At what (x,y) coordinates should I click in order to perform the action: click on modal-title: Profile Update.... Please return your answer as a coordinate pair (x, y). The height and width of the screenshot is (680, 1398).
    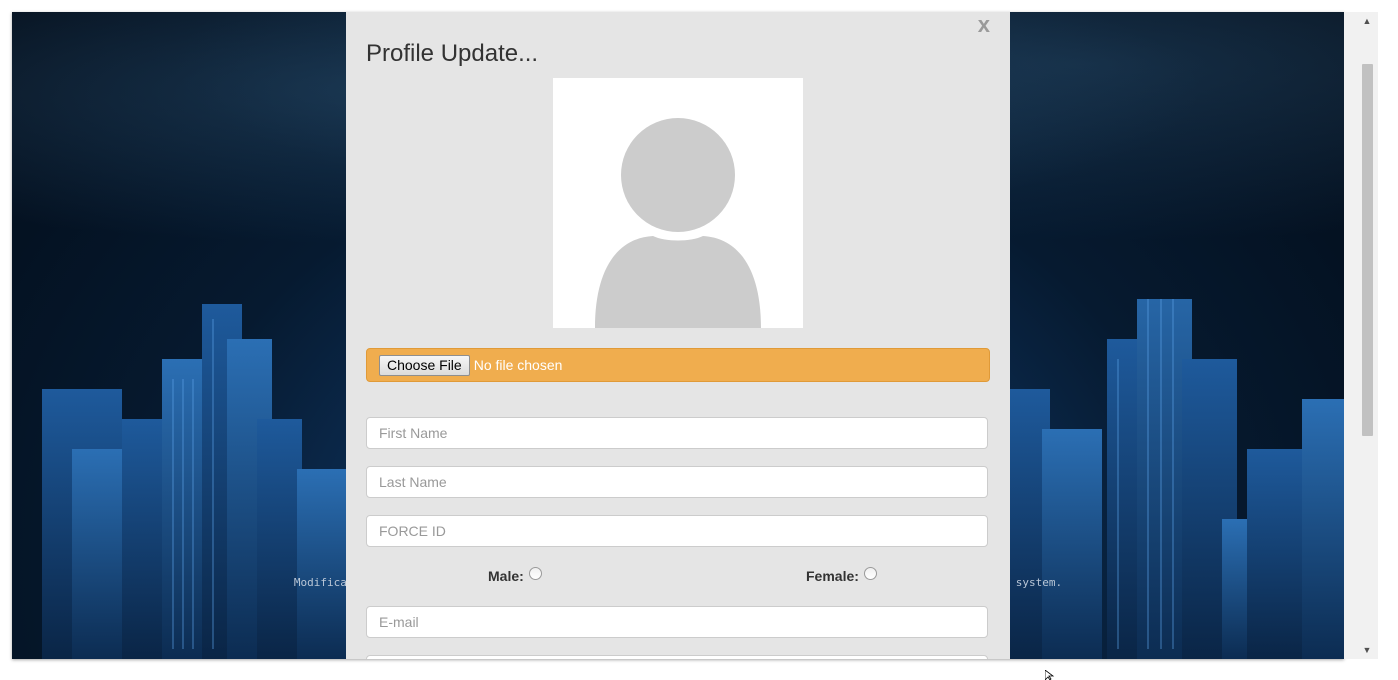
    Looking at the image, I should click on (452, 53).